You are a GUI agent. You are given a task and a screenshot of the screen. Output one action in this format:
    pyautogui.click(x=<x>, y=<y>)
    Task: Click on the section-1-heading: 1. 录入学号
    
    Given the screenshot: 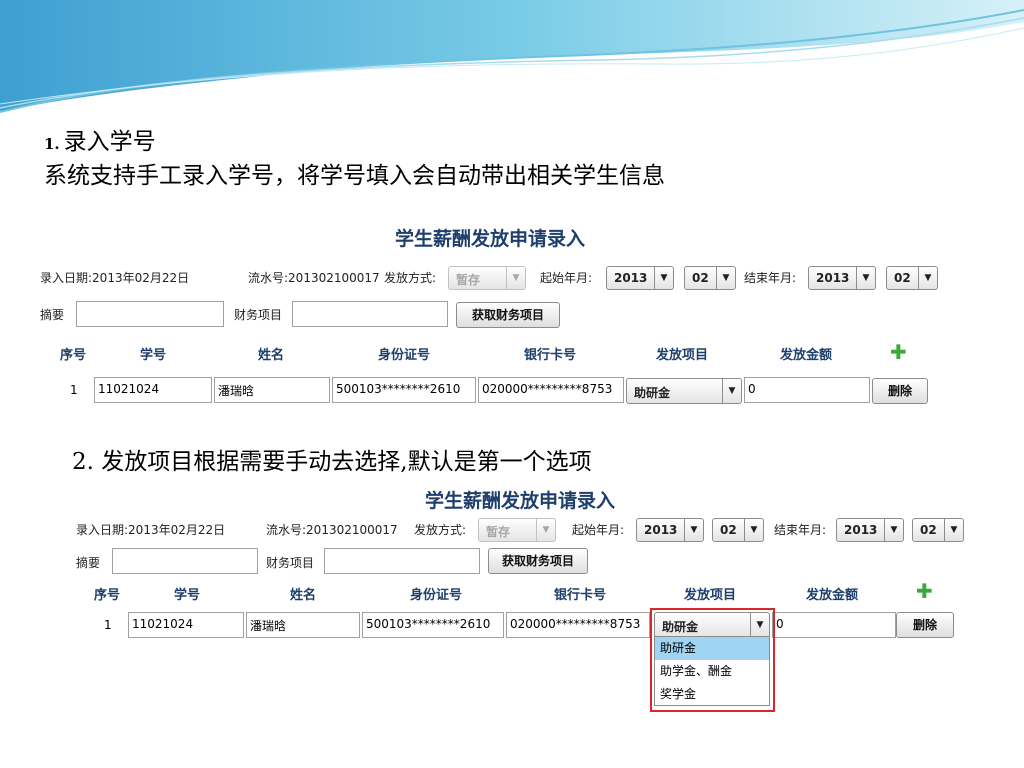 What is the action you would take?
    pyautogui.click(x=100, y=139)
    